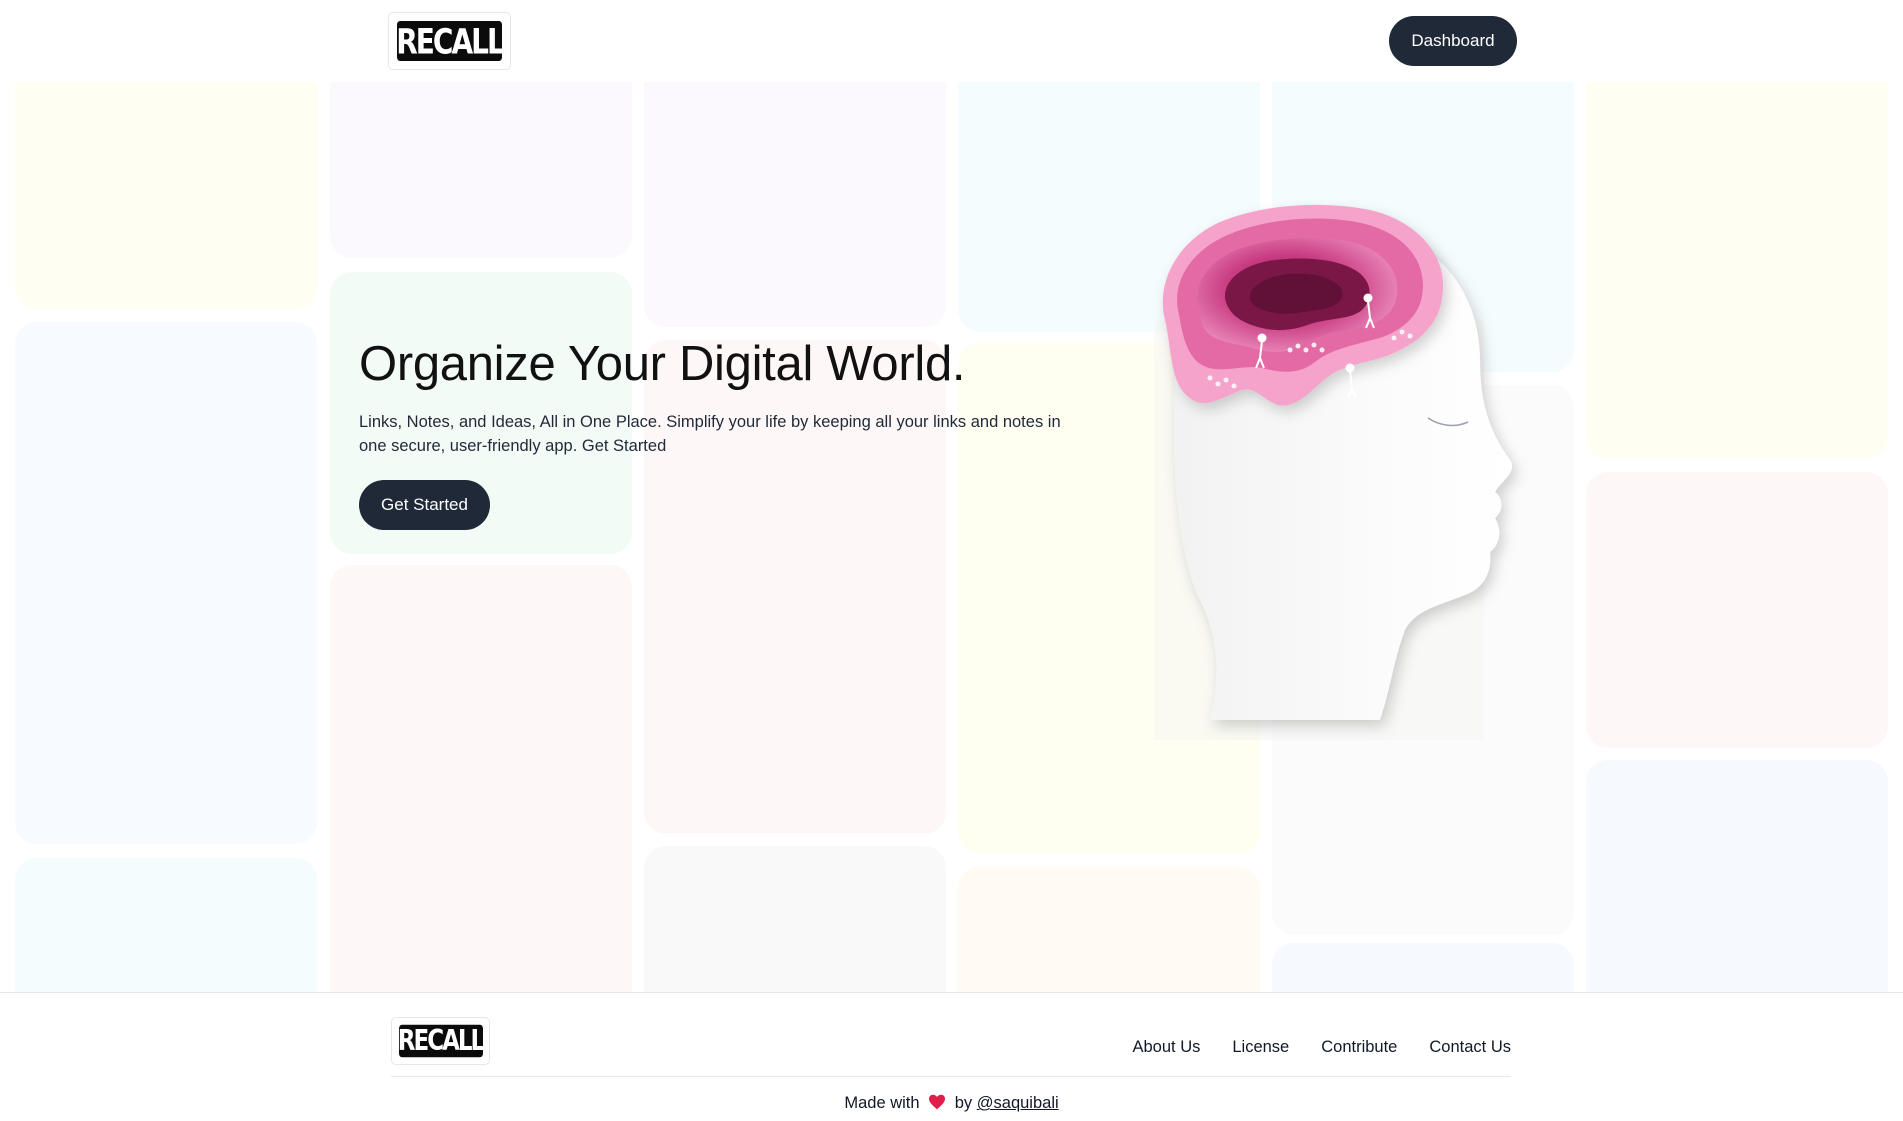  Describe the element at coordinates (1333, 472) in the screenshot. I see `brain-illustration` at that location.